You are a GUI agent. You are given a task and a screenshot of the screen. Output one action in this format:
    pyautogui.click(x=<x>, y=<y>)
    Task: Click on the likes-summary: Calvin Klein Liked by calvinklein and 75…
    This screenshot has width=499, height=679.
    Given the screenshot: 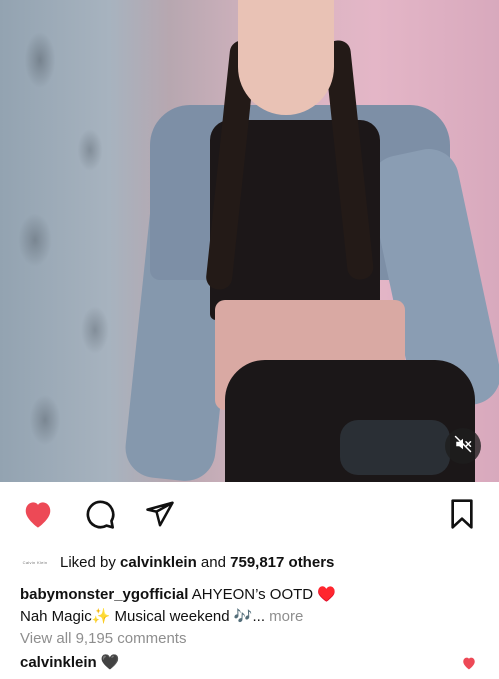 What is the action you would take?
    pyautogui.click(x=177, y=562)
    